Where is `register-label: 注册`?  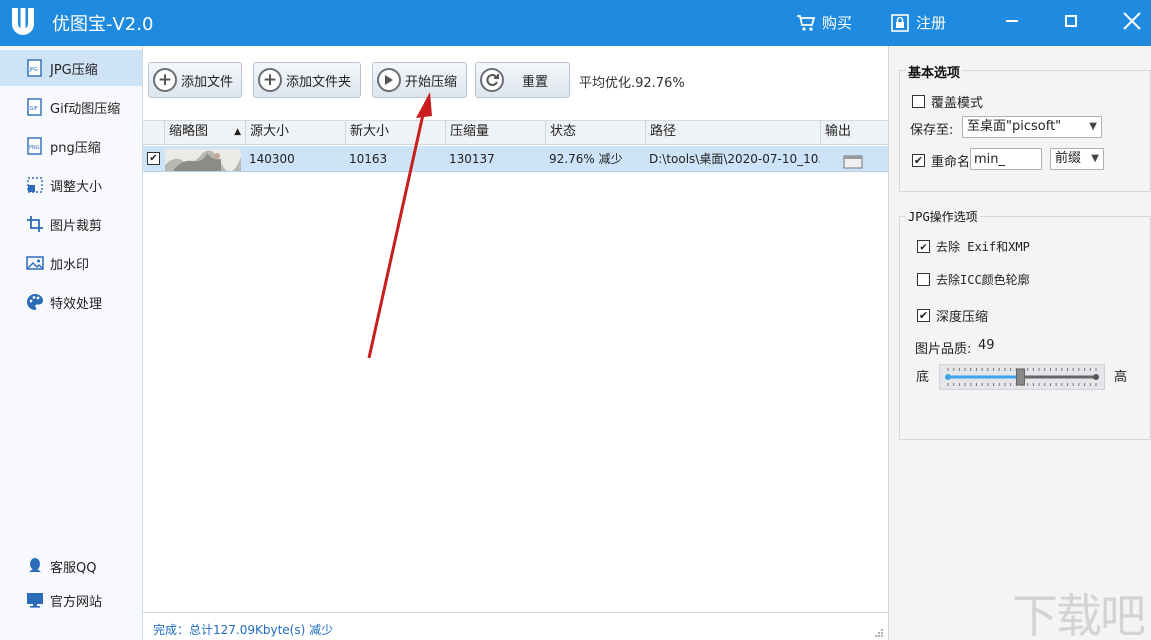
register-label: 注册 is located at coordinates (931, 22).